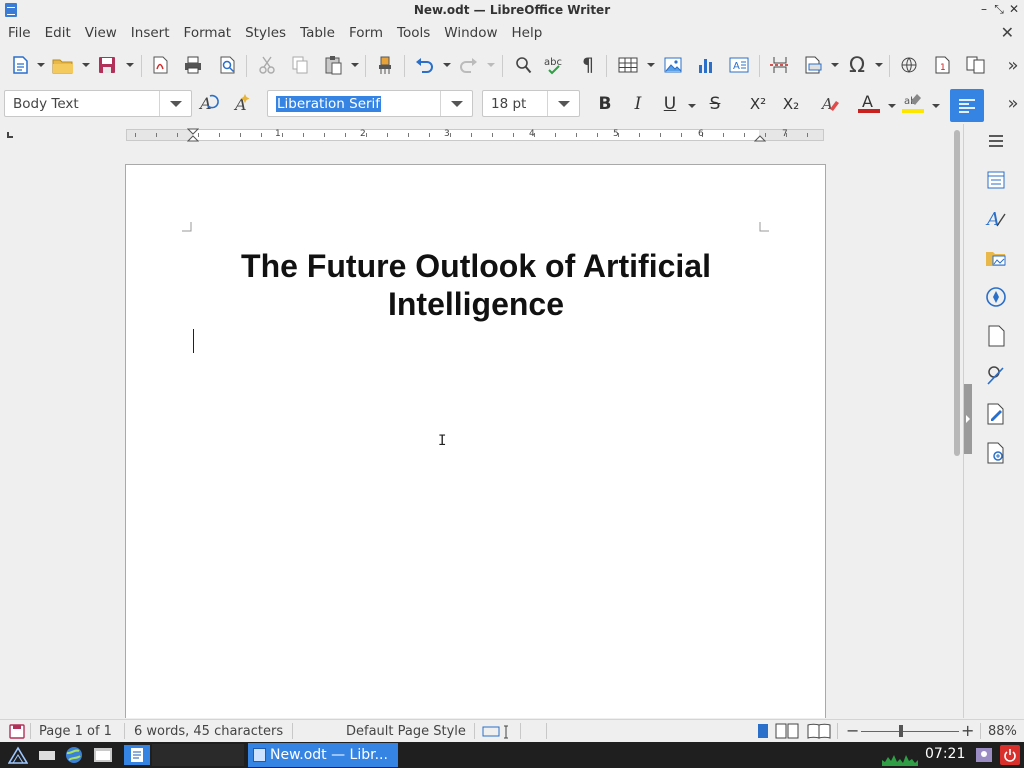 The image size is (1024, 768). Describe the element at coordinates (193, 65) in the screenshot. I see `print-icon` at that location.